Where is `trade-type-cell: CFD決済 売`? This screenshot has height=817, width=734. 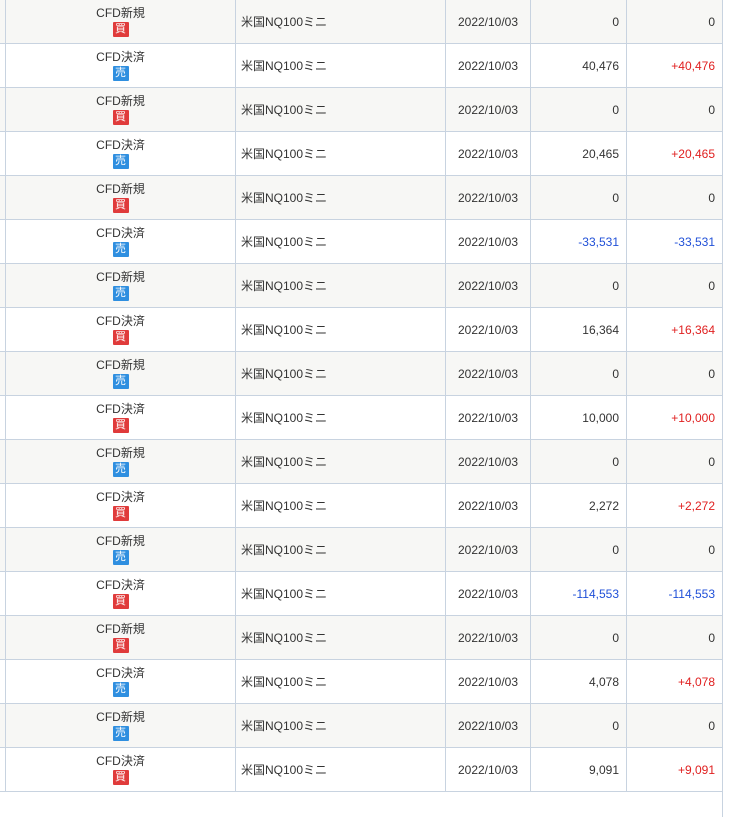
trade-type-cell: CFD決済 売 is located at coordinates (120, 241).